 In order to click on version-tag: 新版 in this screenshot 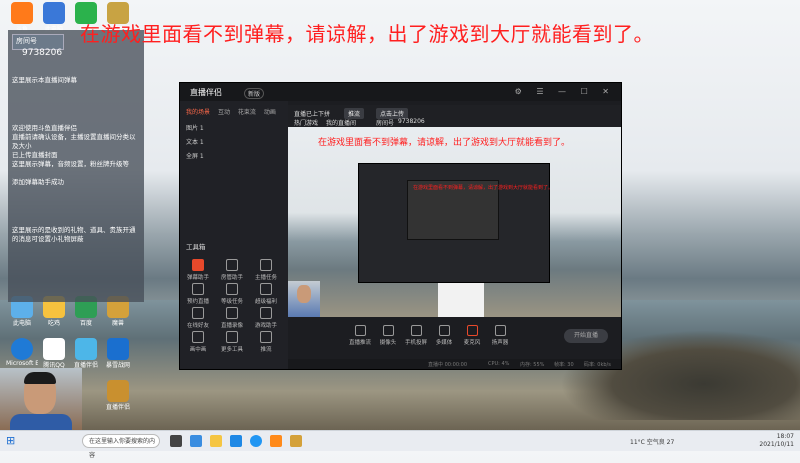, I will do `click(254, 93)`.